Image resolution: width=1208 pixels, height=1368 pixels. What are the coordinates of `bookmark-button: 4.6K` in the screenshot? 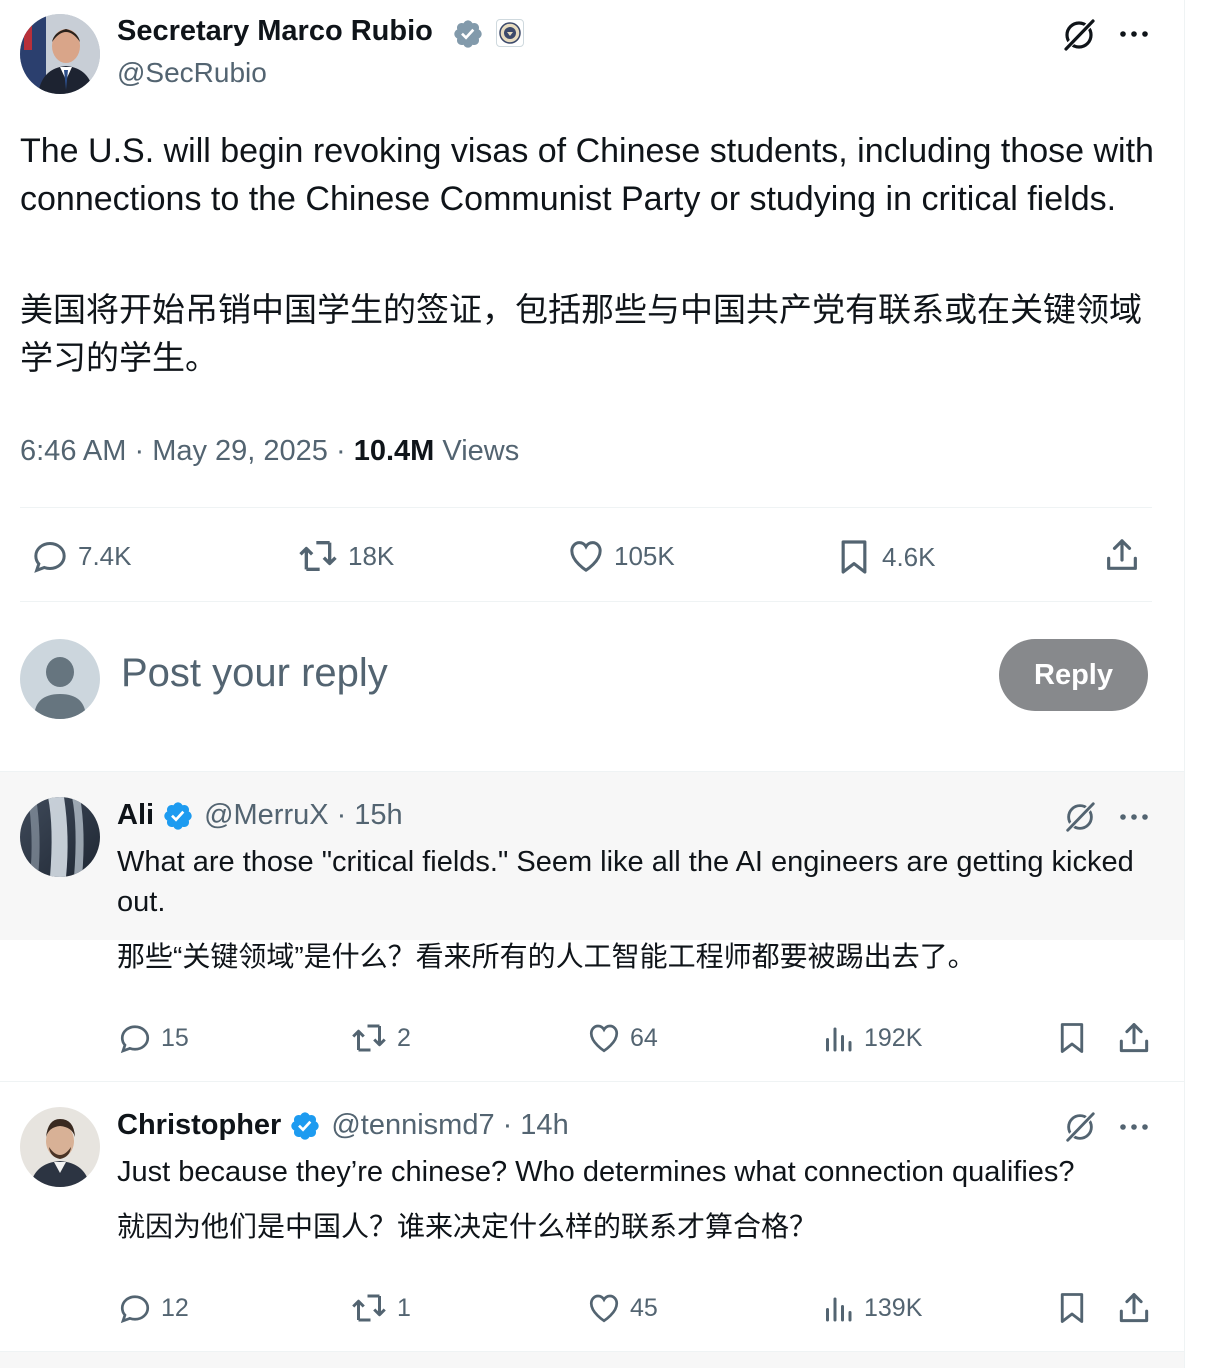 It's located at (885, 557).